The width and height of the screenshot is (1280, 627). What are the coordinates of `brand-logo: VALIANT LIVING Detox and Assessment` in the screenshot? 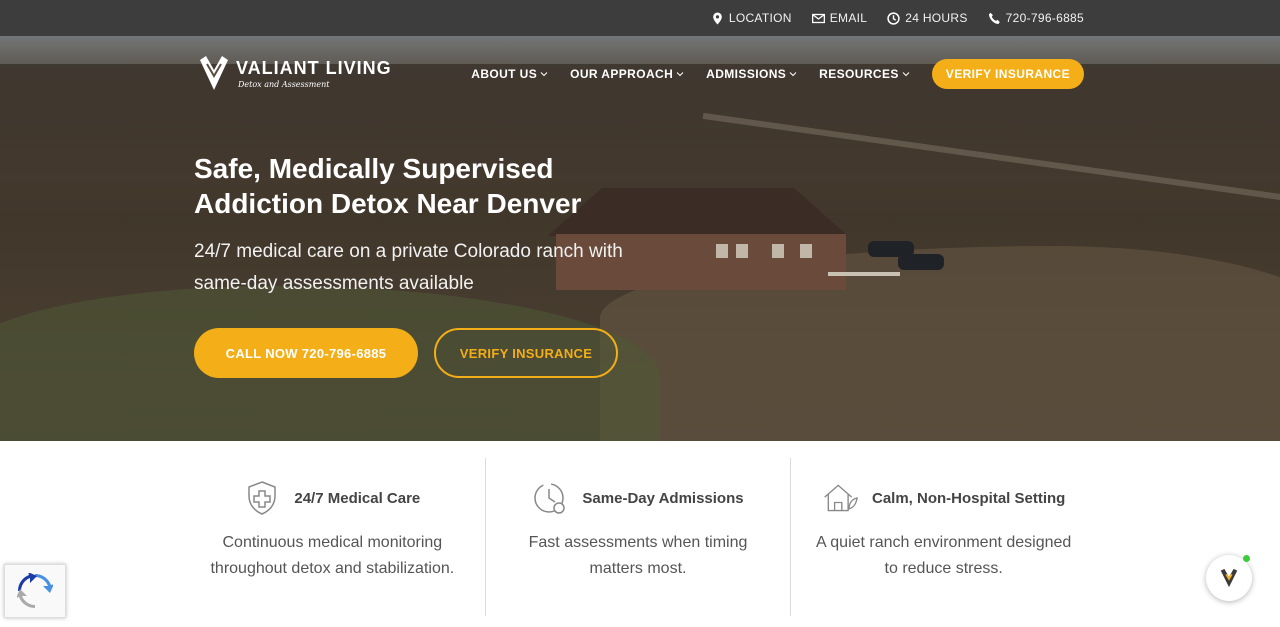 It's located at (295, 73).